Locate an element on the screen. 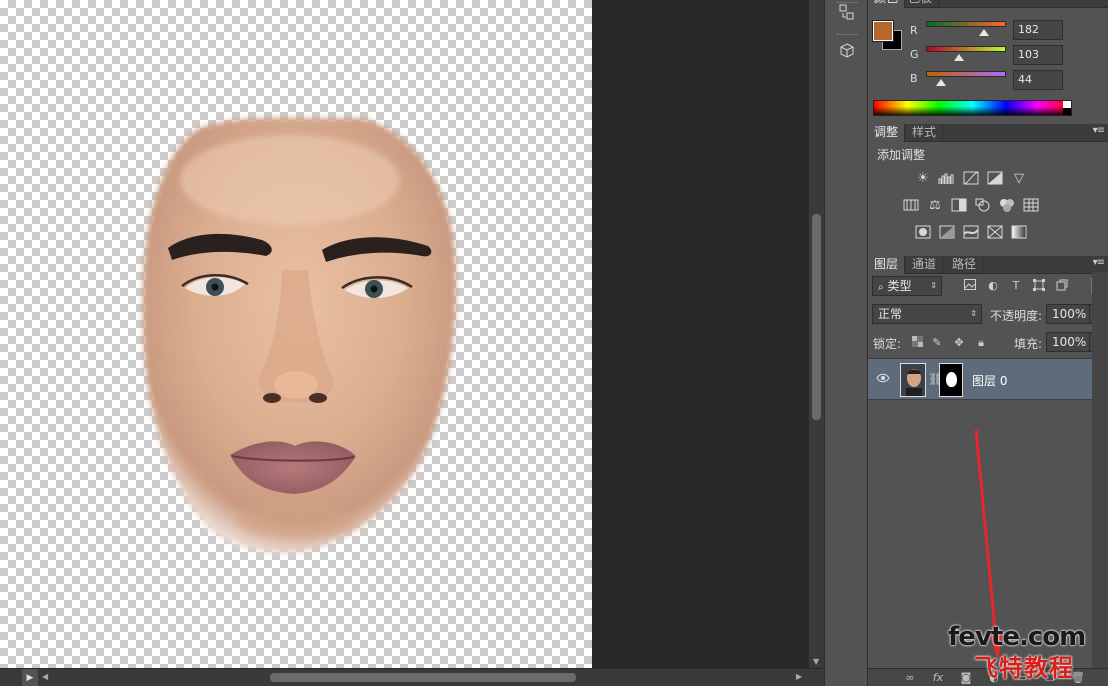 The image size is (1108, 686). red-slider-track is located at coordinates (966, 28).